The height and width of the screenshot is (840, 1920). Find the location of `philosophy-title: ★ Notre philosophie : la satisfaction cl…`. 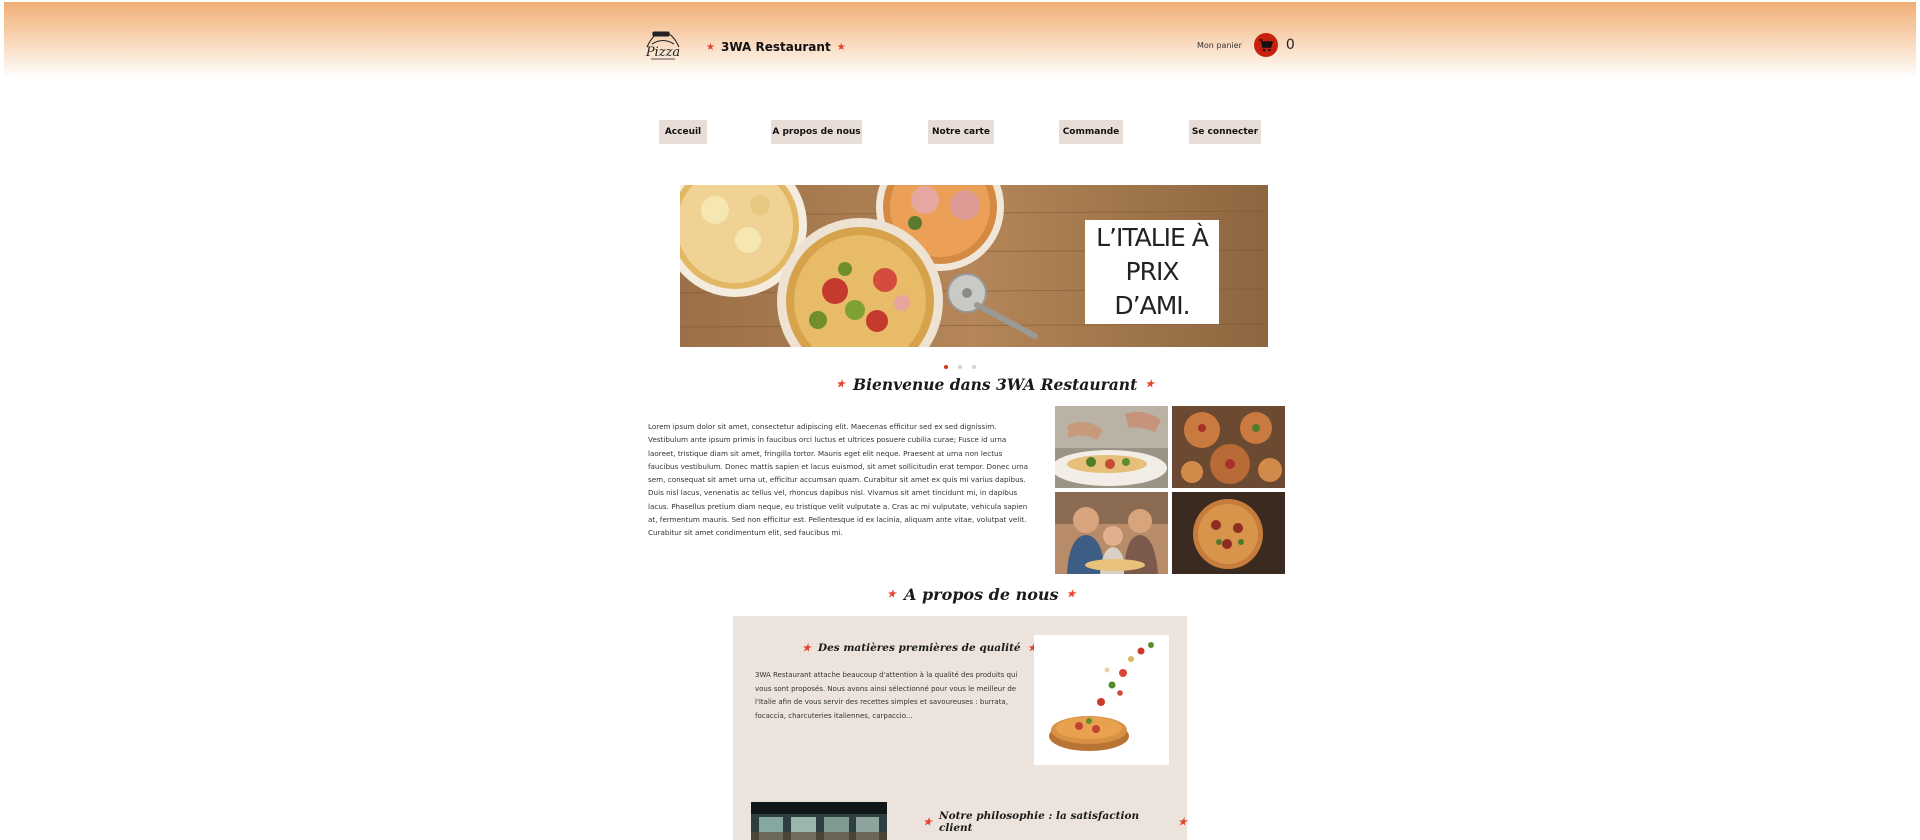

philosophy-title: ★ Notre philosophie : la satisfaction cl… is located at coordinates (1055, 822).